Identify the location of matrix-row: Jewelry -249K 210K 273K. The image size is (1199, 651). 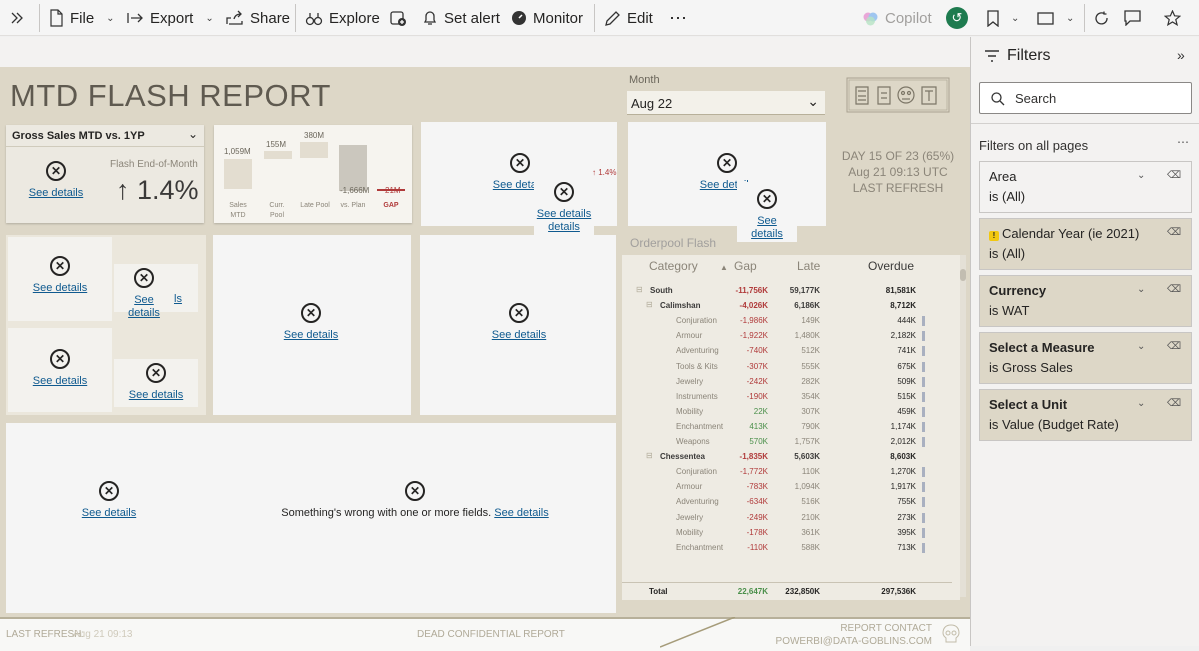
(787, 517).